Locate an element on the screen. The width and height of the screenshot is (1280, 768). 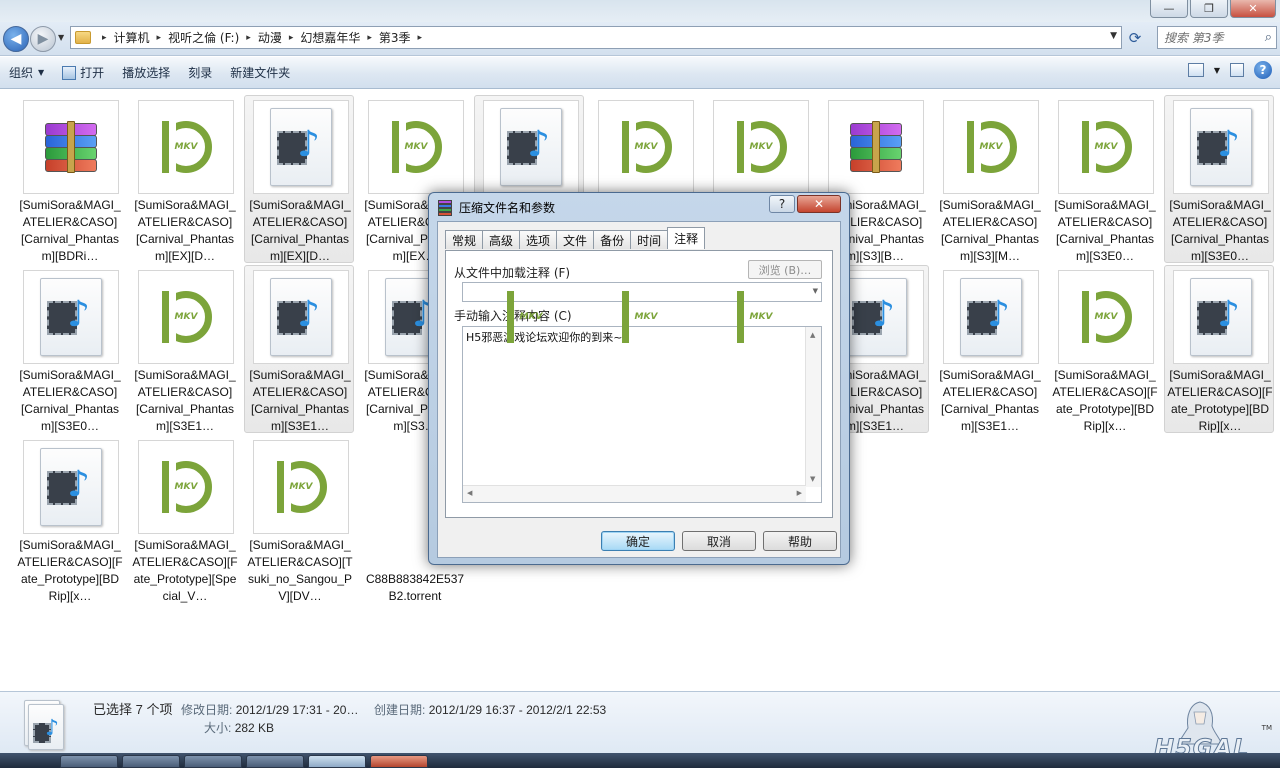
size-value: 282 KB is located at coordinates (254, 728).